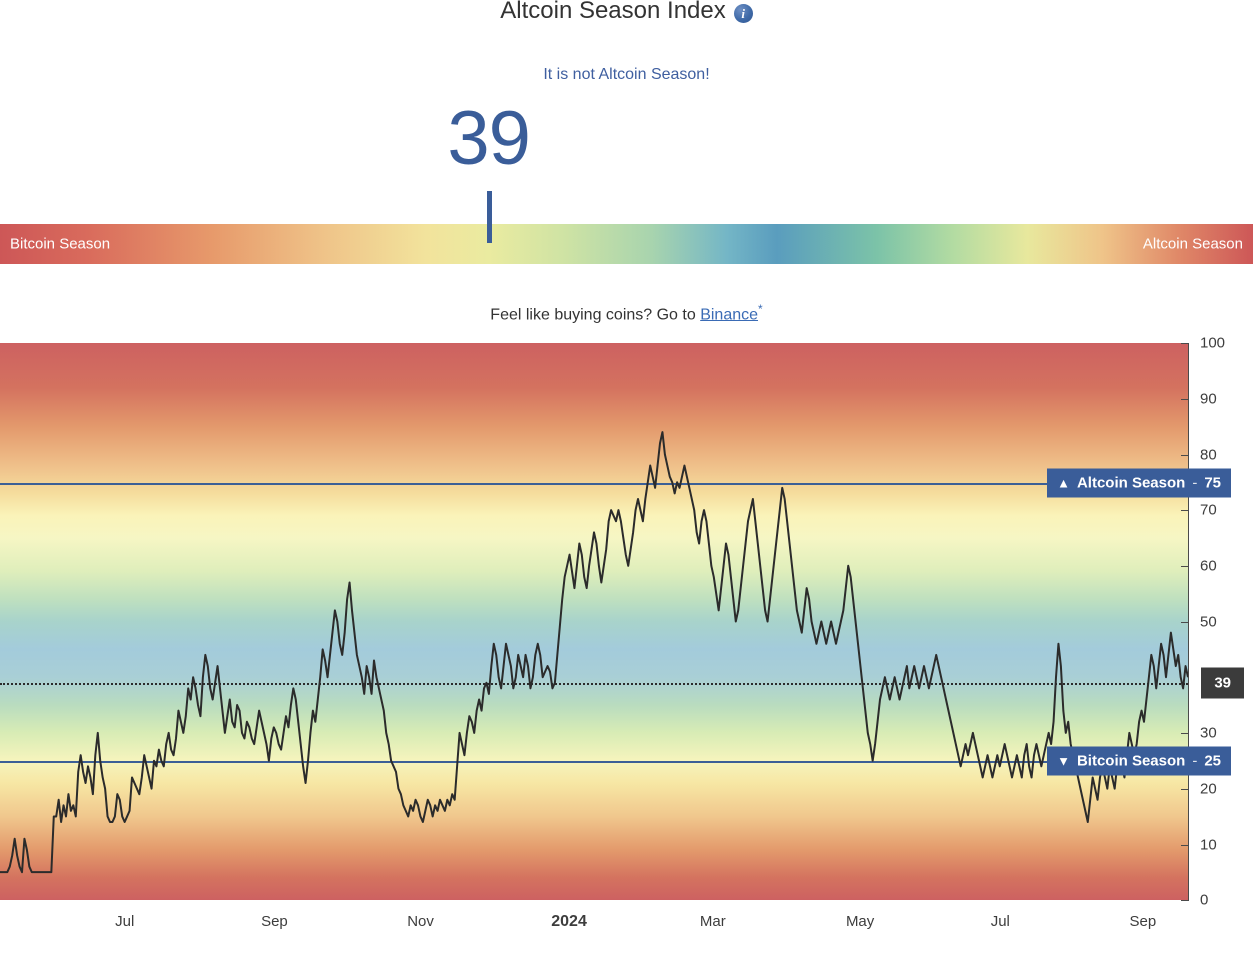  Describe the element at coordinates (489, 138) in the screenshot. I see `index-value: 39` at that location.